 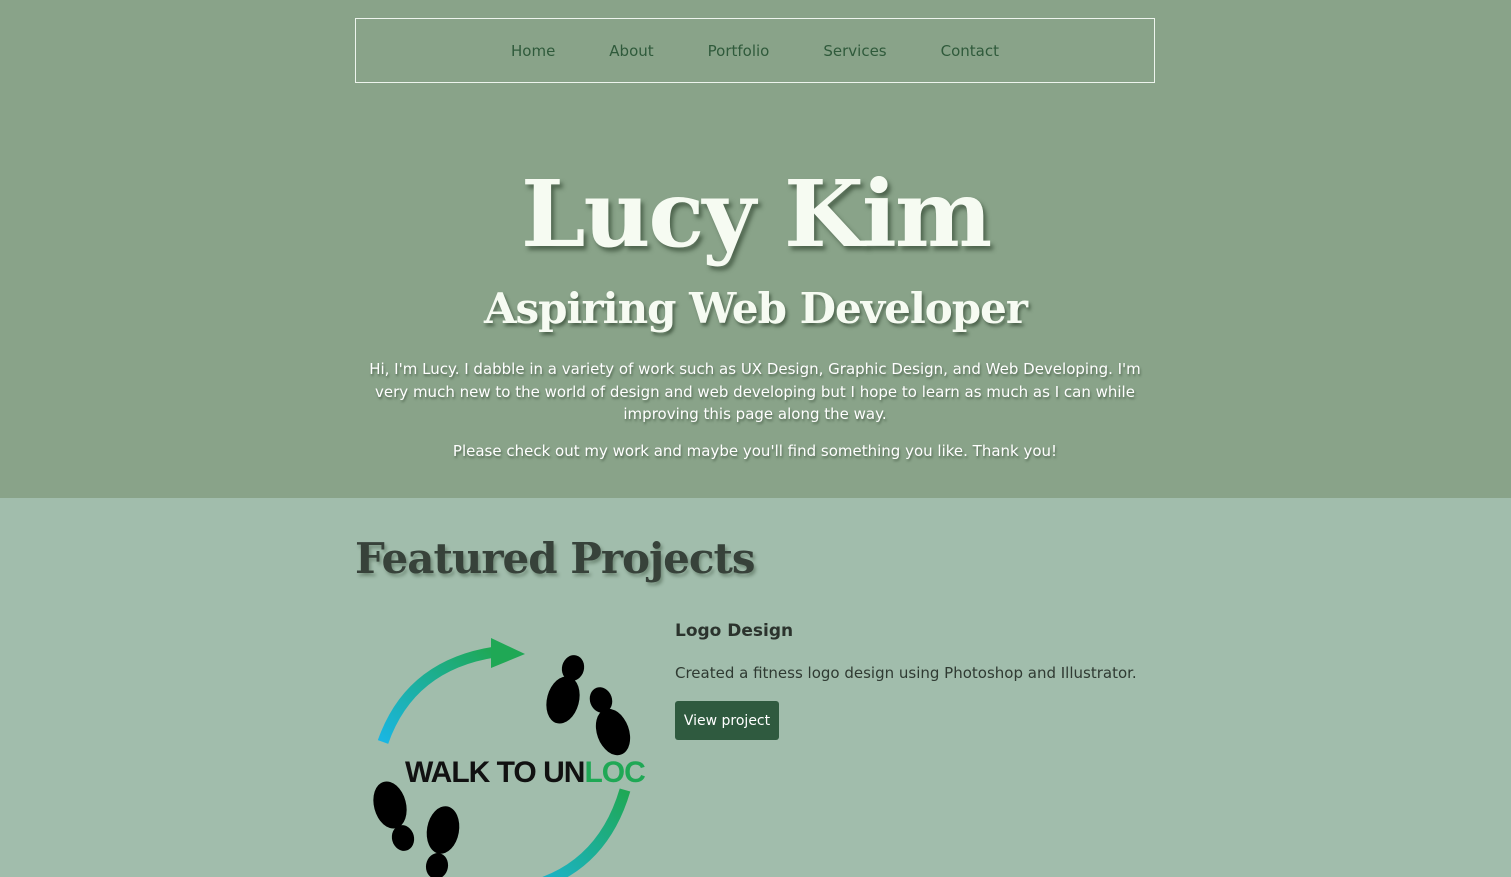 I want to click on nav-about-link: About, so click(x=631, y=51).